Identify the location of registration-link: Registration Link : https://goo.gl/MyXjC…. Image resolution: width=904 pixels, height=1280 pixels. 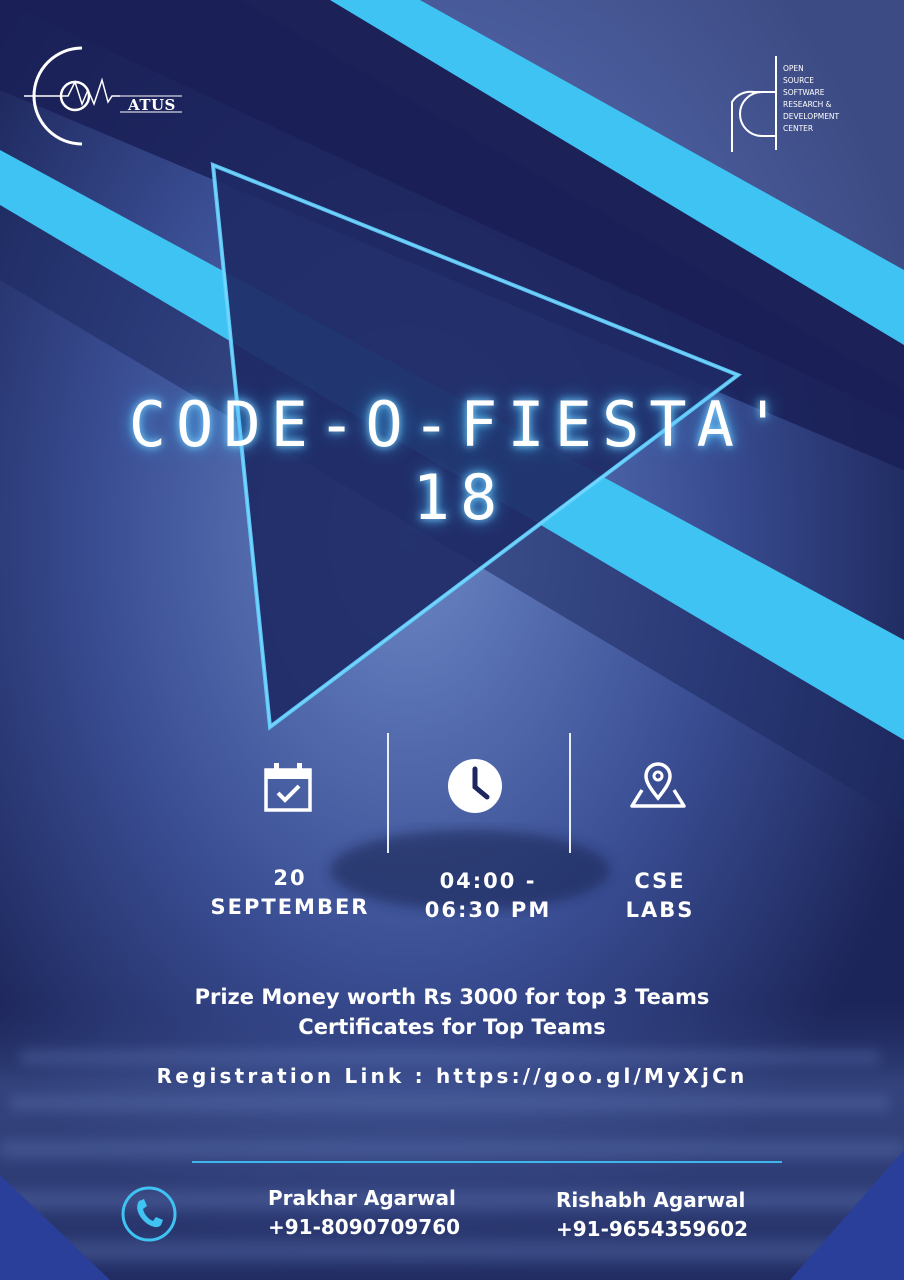
(452, 1076).